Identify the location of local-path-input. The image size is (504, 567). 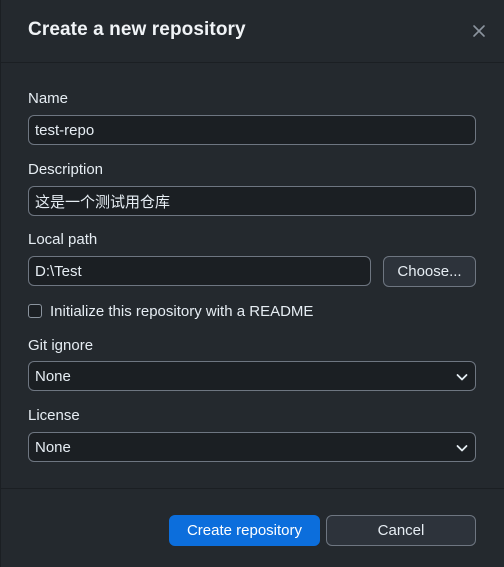
(199, 271).